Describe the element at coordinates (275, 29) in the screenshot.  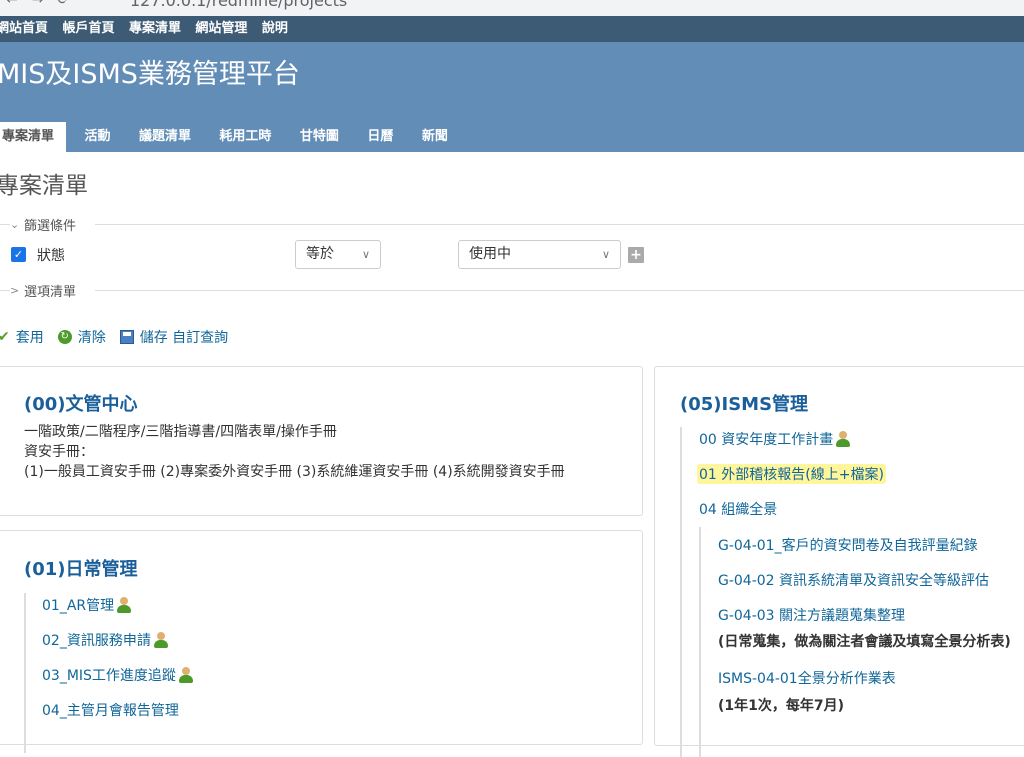
I see `top-menu-help: 說明` at that location.